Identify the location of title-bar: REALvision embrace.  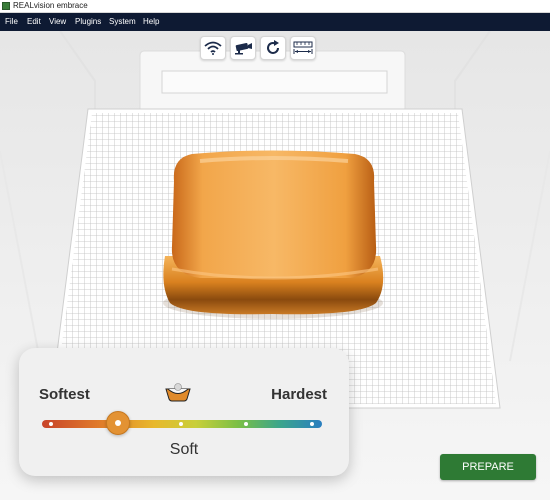
(275, 6).